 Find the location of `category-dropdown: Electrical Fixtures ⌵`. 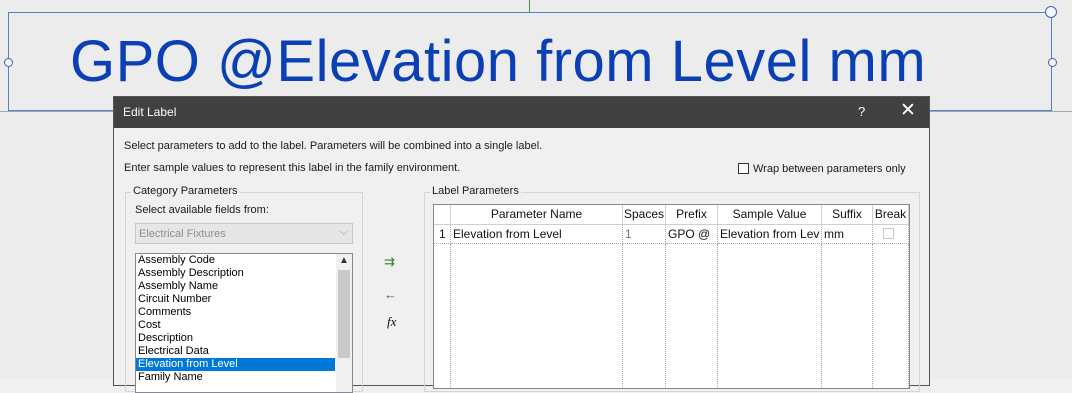

category-dropdown: Electrical Fixtures ⌵ is located at coordinates (244, 233).